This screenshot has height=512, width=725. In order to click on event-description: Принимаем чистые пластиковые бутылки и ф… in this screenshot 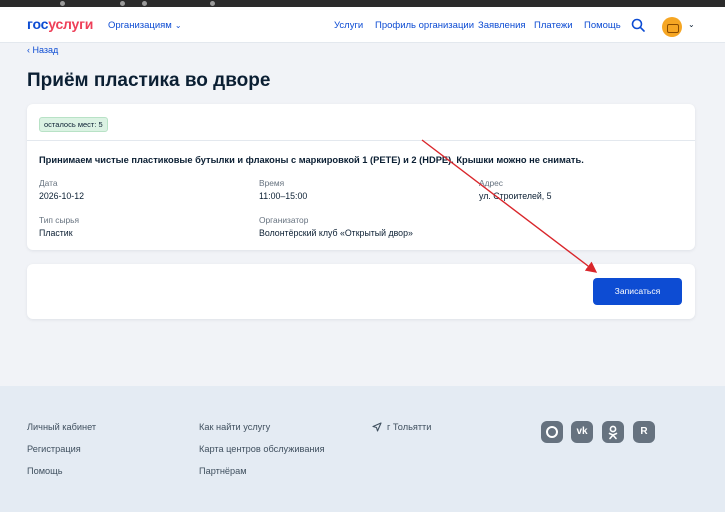, I will do `click(311, 160)`.